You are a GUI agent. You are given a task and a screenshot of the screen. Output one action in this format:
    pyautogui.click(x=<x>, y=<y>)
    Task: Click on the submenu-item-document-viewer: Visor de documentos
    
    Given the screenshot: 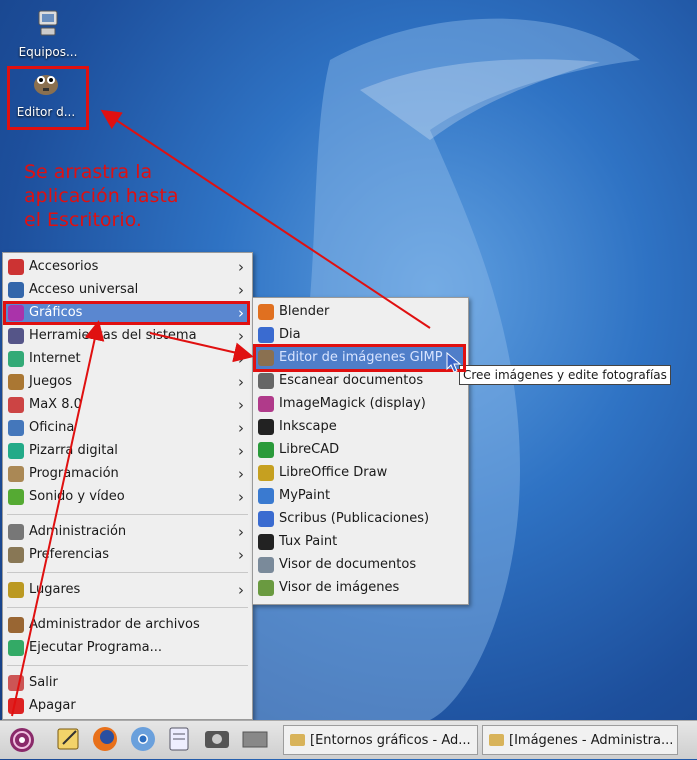 What is the action you would take?
    pyautogui.click(x=360, y=565)
    